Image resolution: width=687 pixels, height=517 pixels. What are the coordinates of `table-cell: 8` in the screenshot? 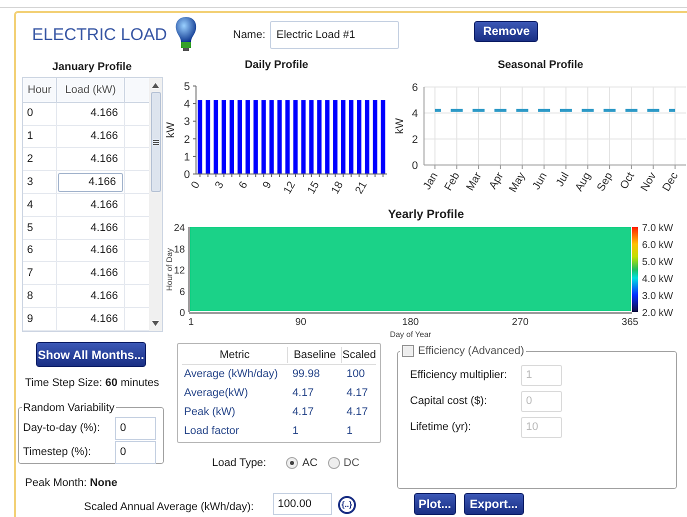 It's located at (40, 296).